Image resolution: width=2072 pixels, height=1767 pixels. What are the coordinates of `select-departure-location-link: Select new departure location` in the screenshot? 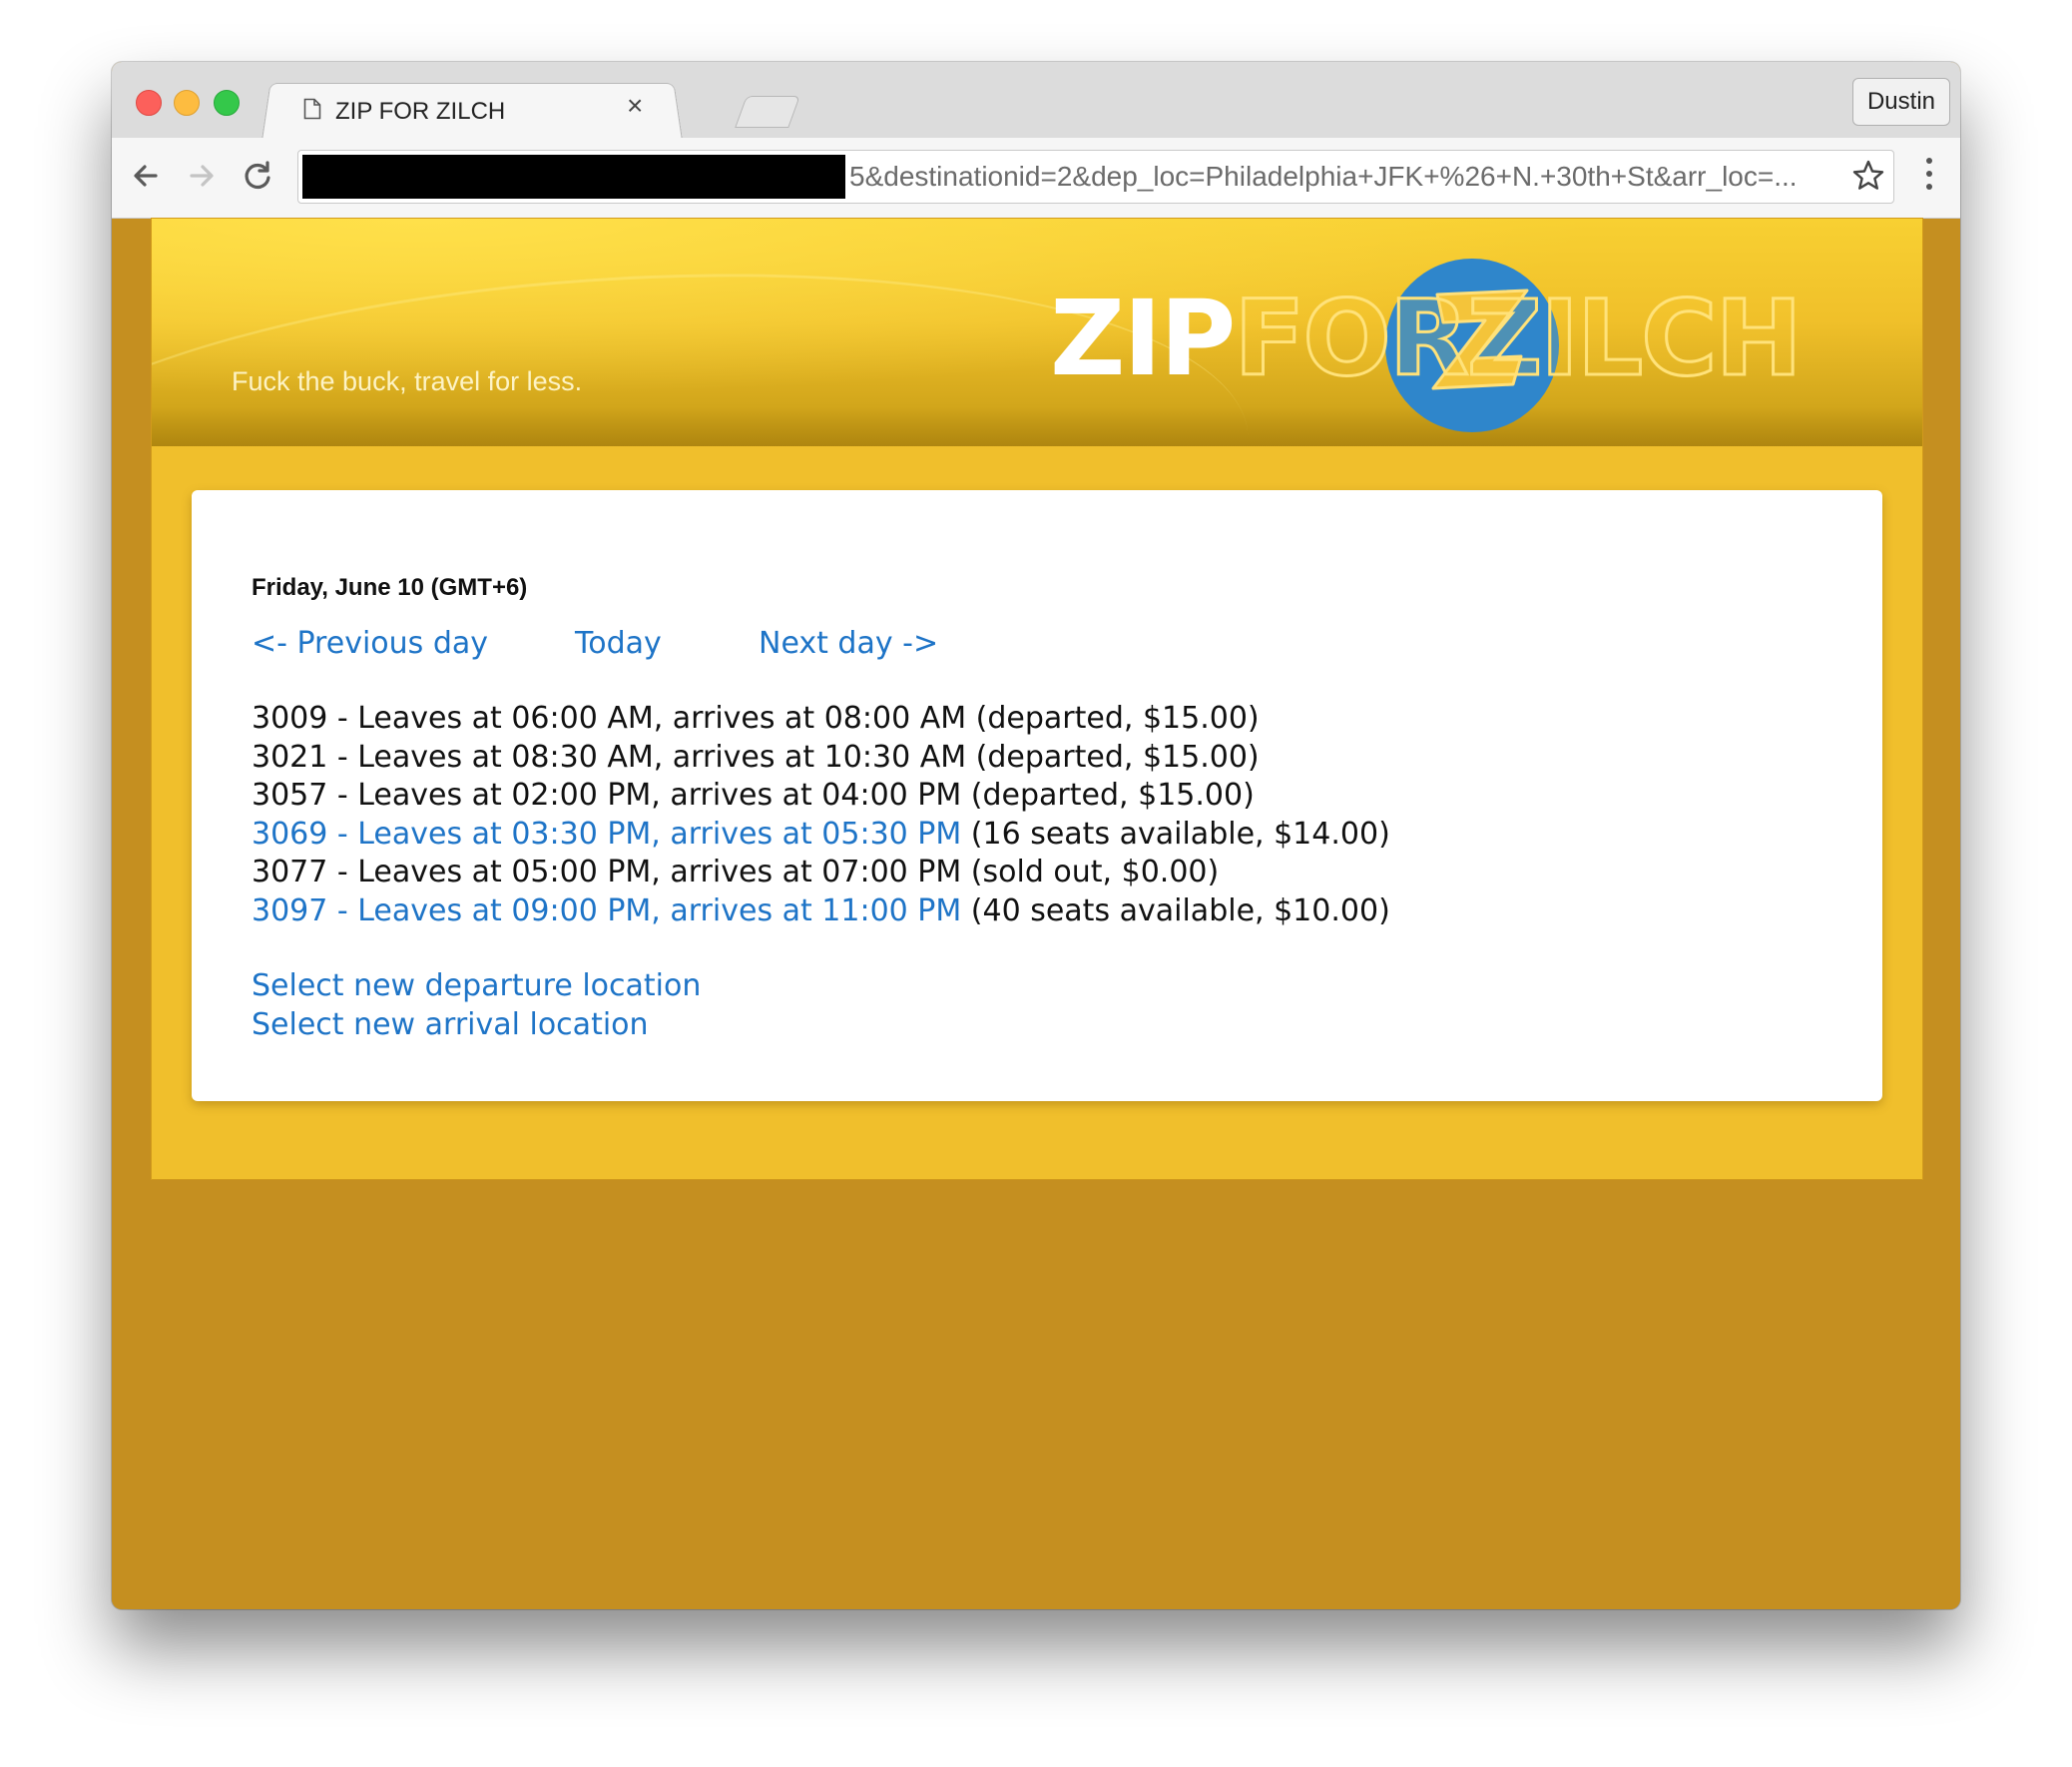 It's located at (476, 986).